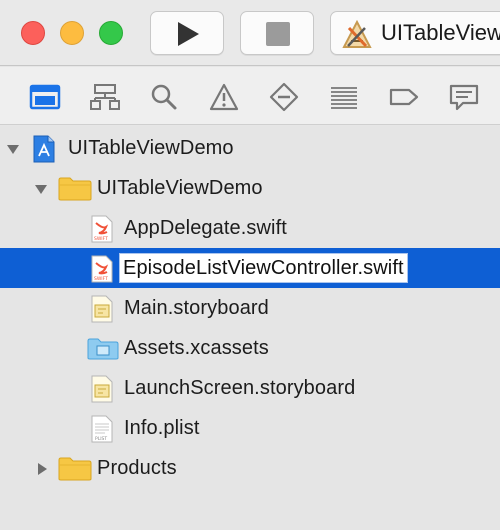 This screenshot has width=500, height=530. Describe the element at coordinates (111, 33) in the screenshot. I see `zoom-window-button` at that location.